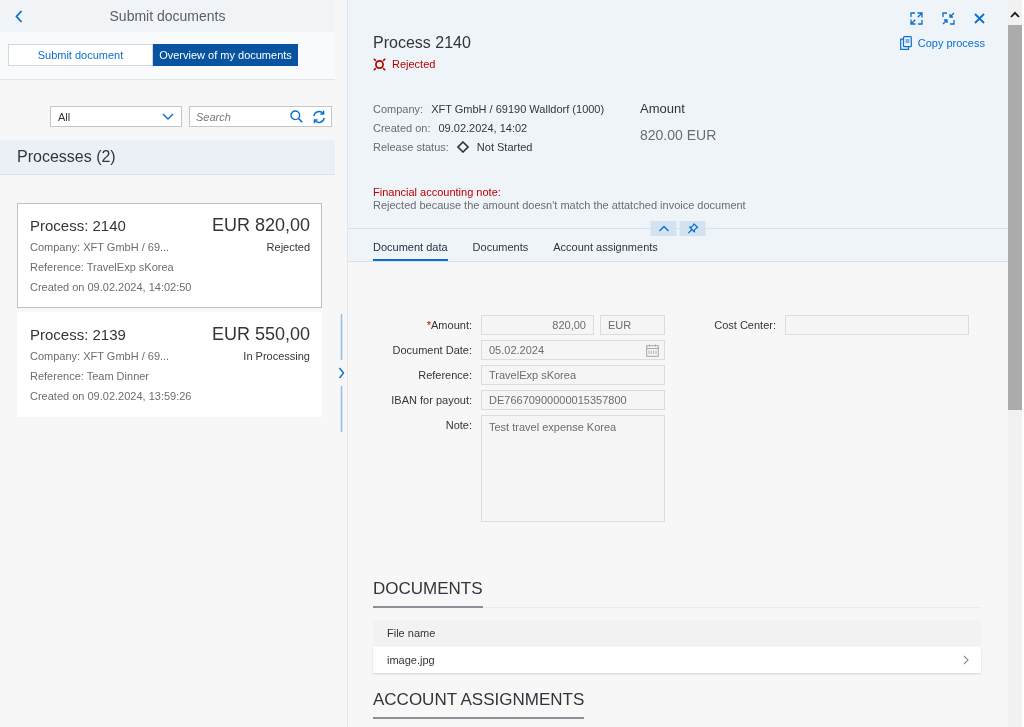 The height and width of the screenshot is (727, 1024). Describe the element at coordinates (573, 375) in the screenshot. I see `text-field: TravelExp sKorea` at that location.